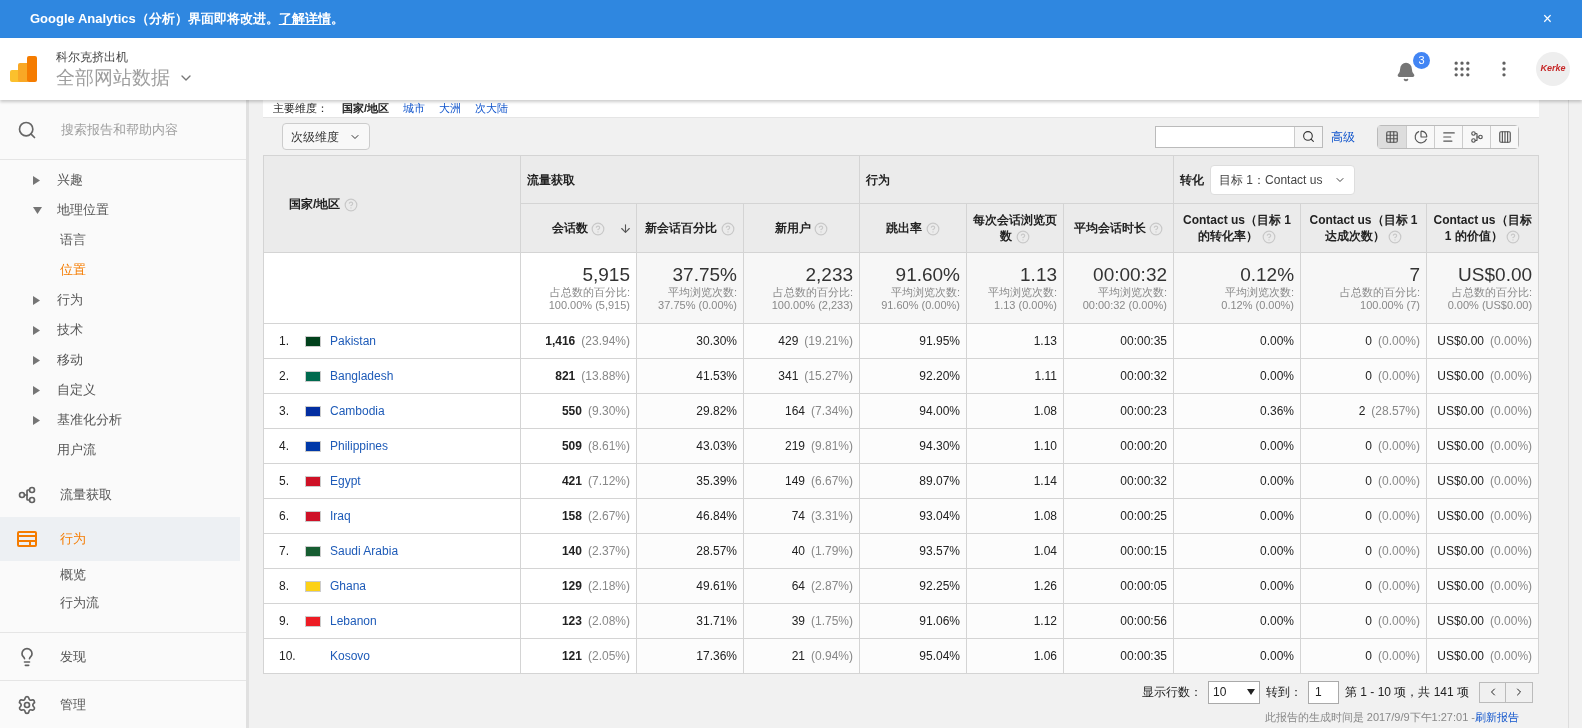 The height and width of the screenshot is (728, 1582). Describe the element at coordinates (1118, 228) in the screenshot. I see `column-header: 平均会话时长` at that location.